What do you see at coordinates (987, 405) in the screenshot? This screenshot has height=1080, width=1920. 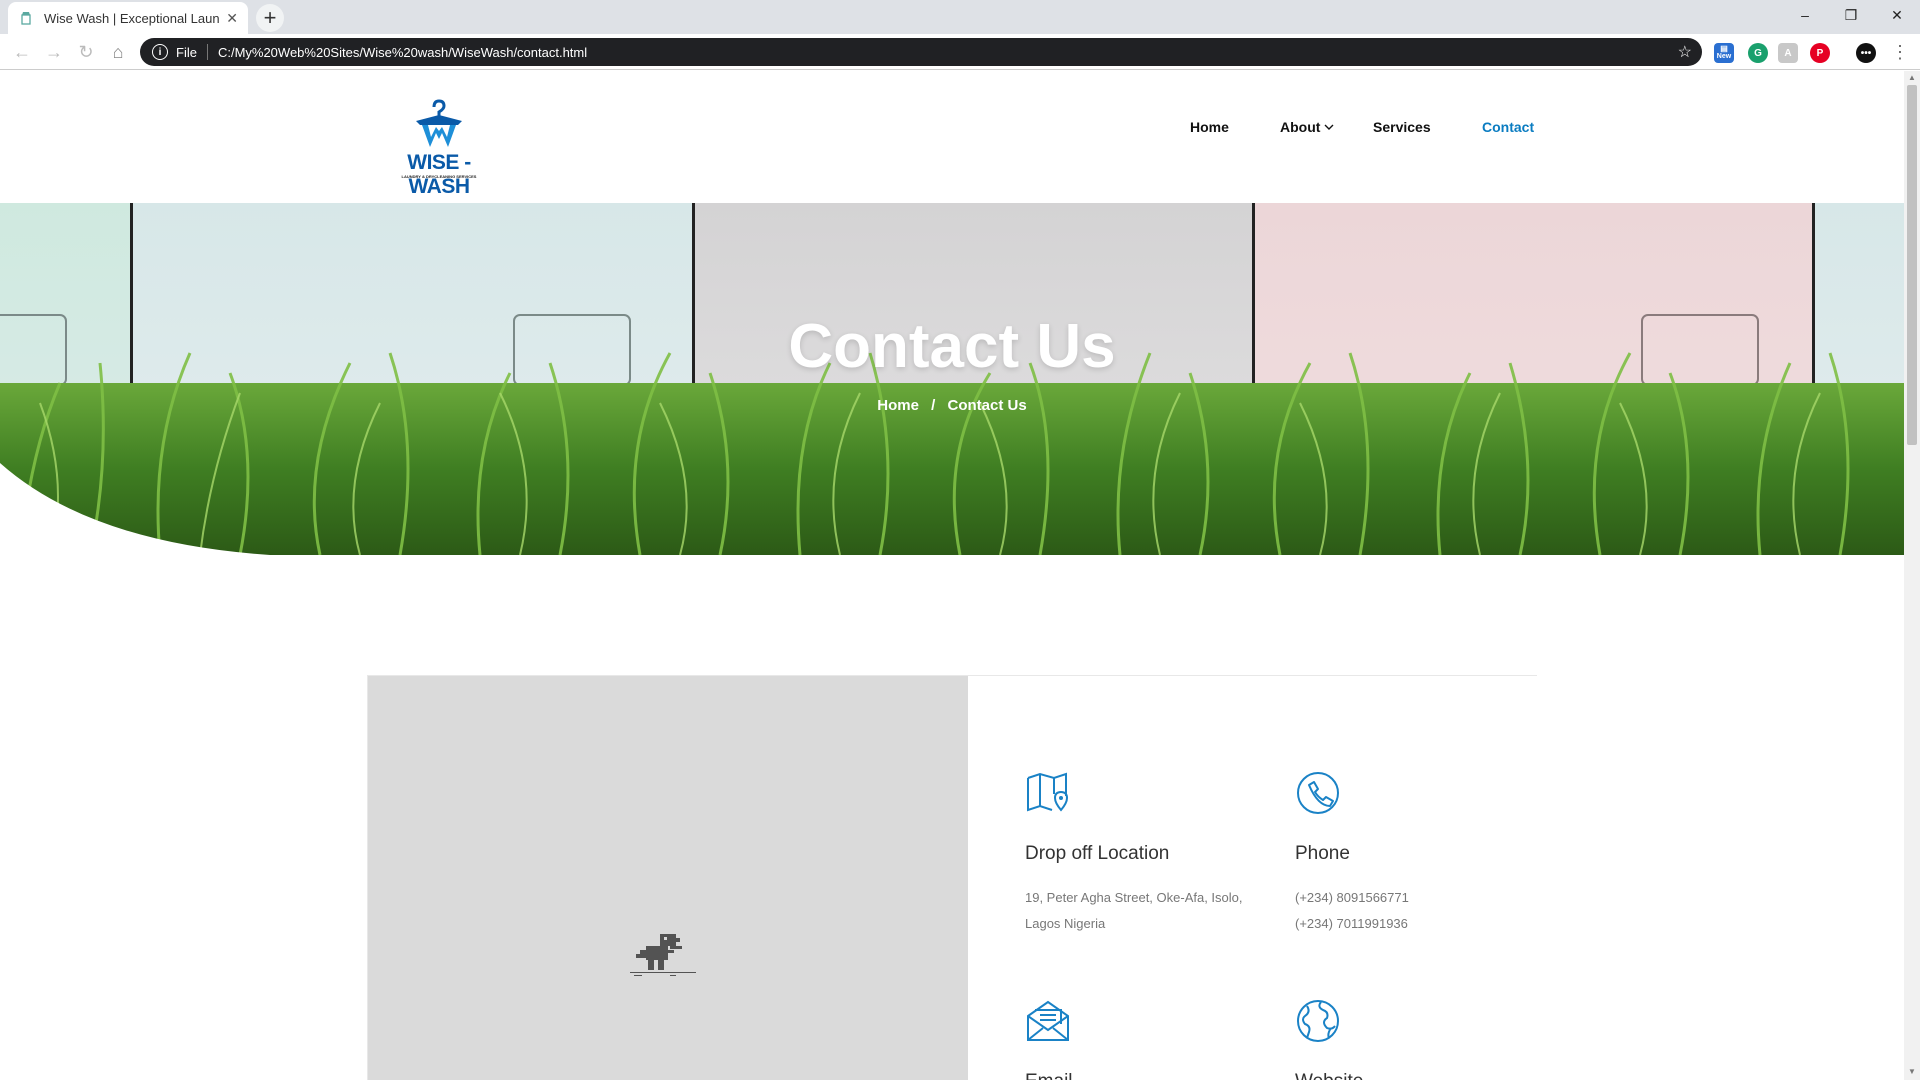 I see `breadcrumb-current: Contact Us` at bounding box center [987, 405].